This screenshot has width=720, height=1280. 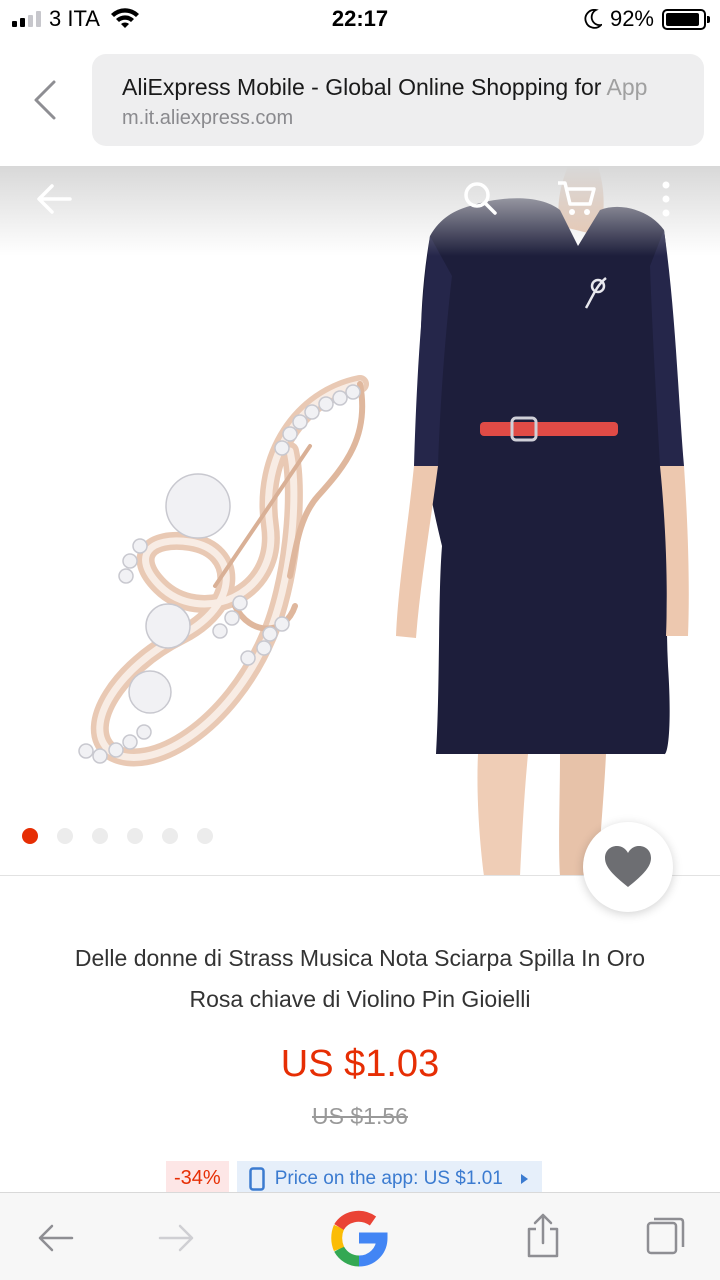 I want to click on browser-toolbar, so click(x=360, y=1236).